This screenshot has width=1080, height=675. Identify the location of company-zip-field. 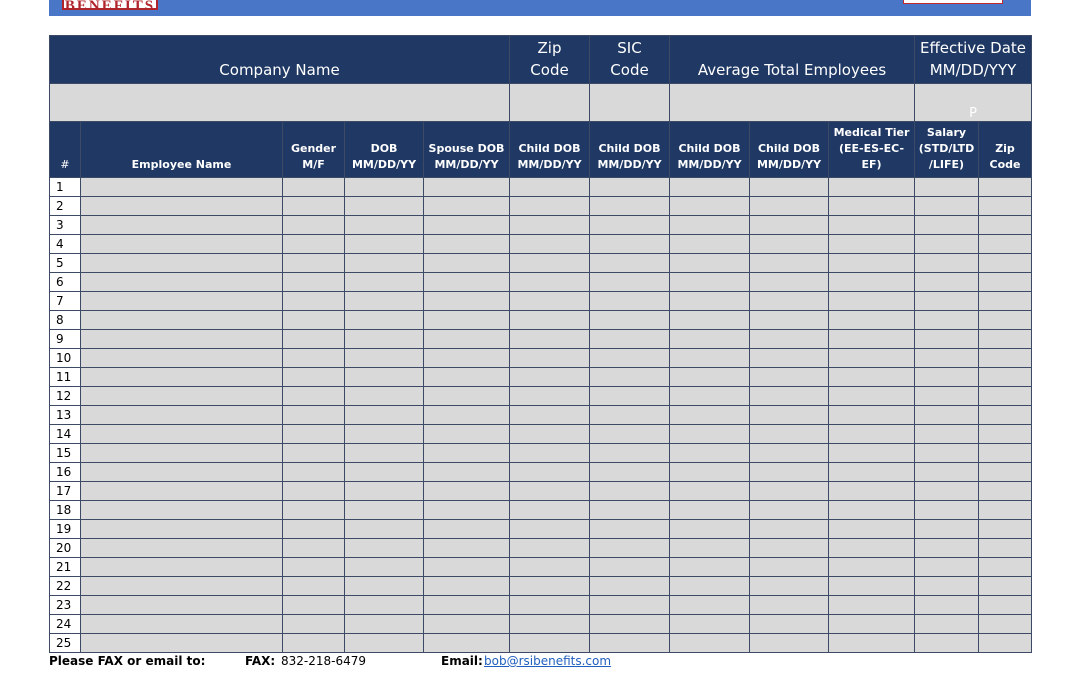
(549, 102).